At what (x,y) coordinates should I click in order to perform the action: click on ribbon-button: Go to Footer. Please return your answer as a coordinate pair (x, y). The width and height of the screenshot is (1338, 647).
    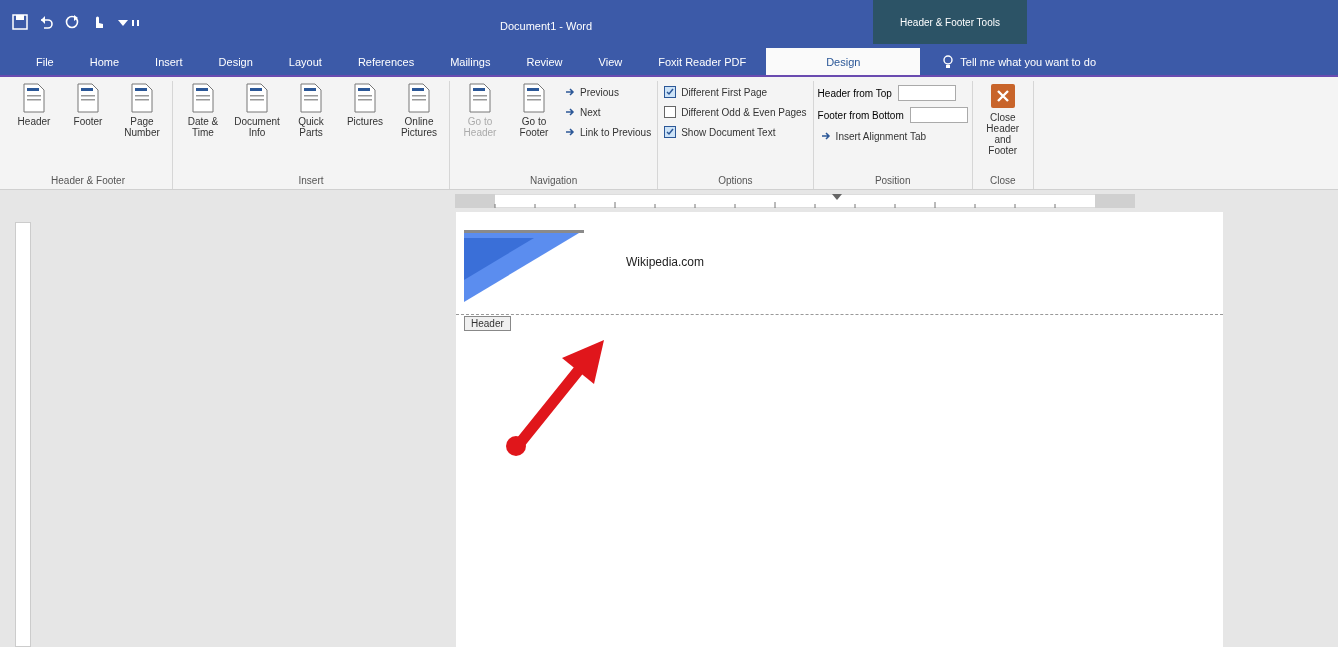
    Looking at the image, I should click on (534, 127).